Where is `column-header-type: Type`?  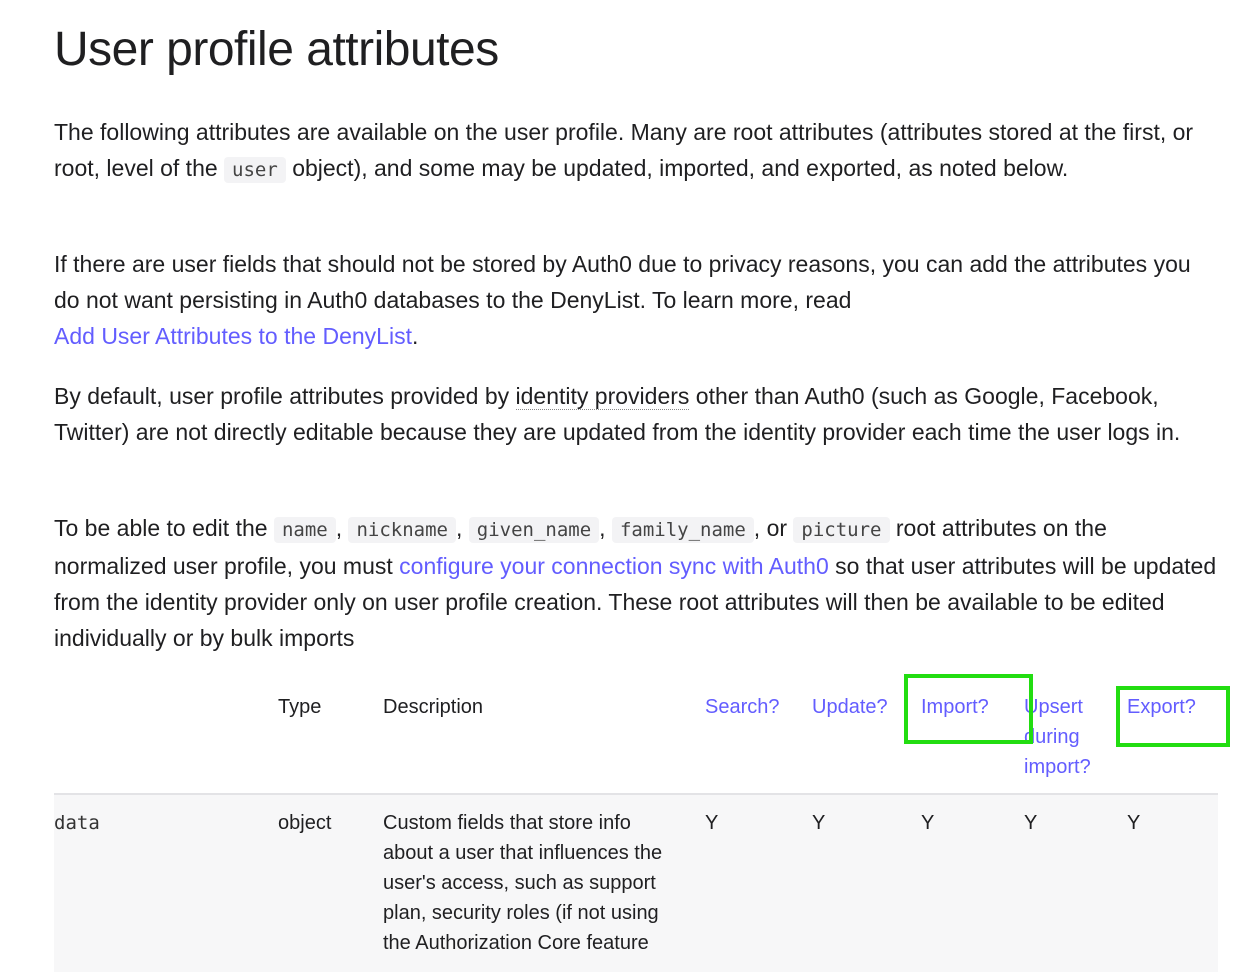 column-header-type: Type is located at coordinates (300, 707).